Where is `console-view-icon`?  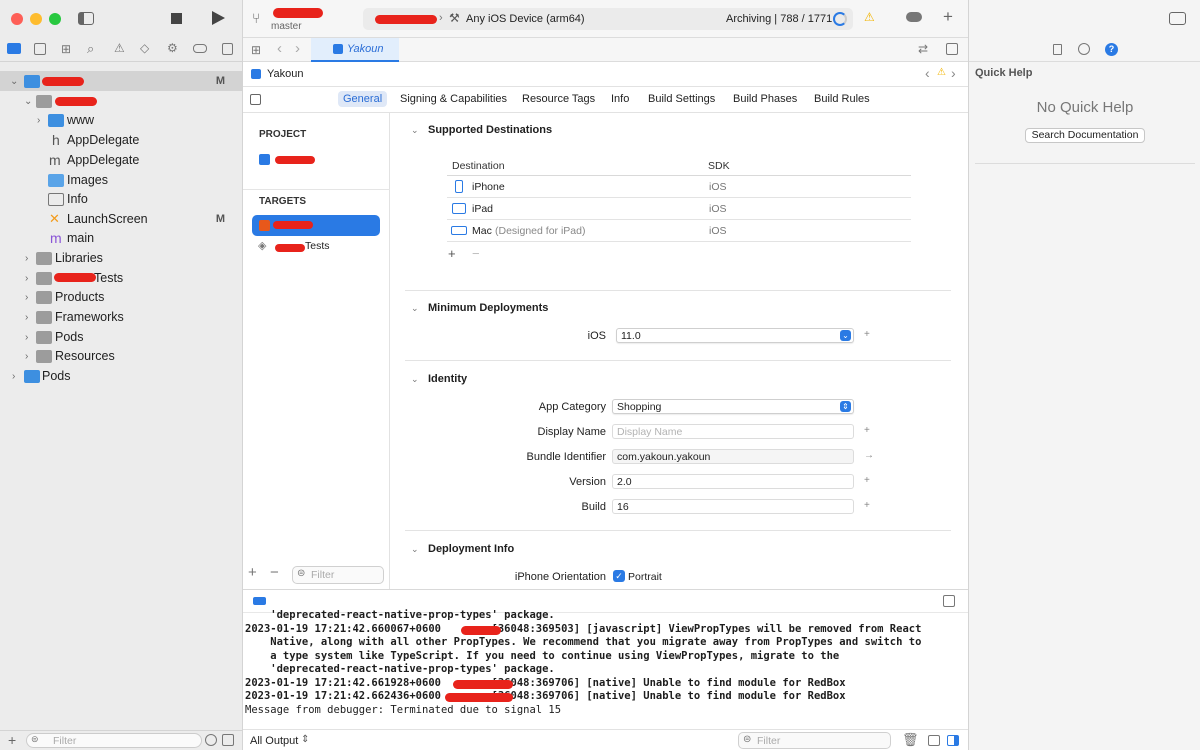 console-view-icon is located at coordinates (953, 740).